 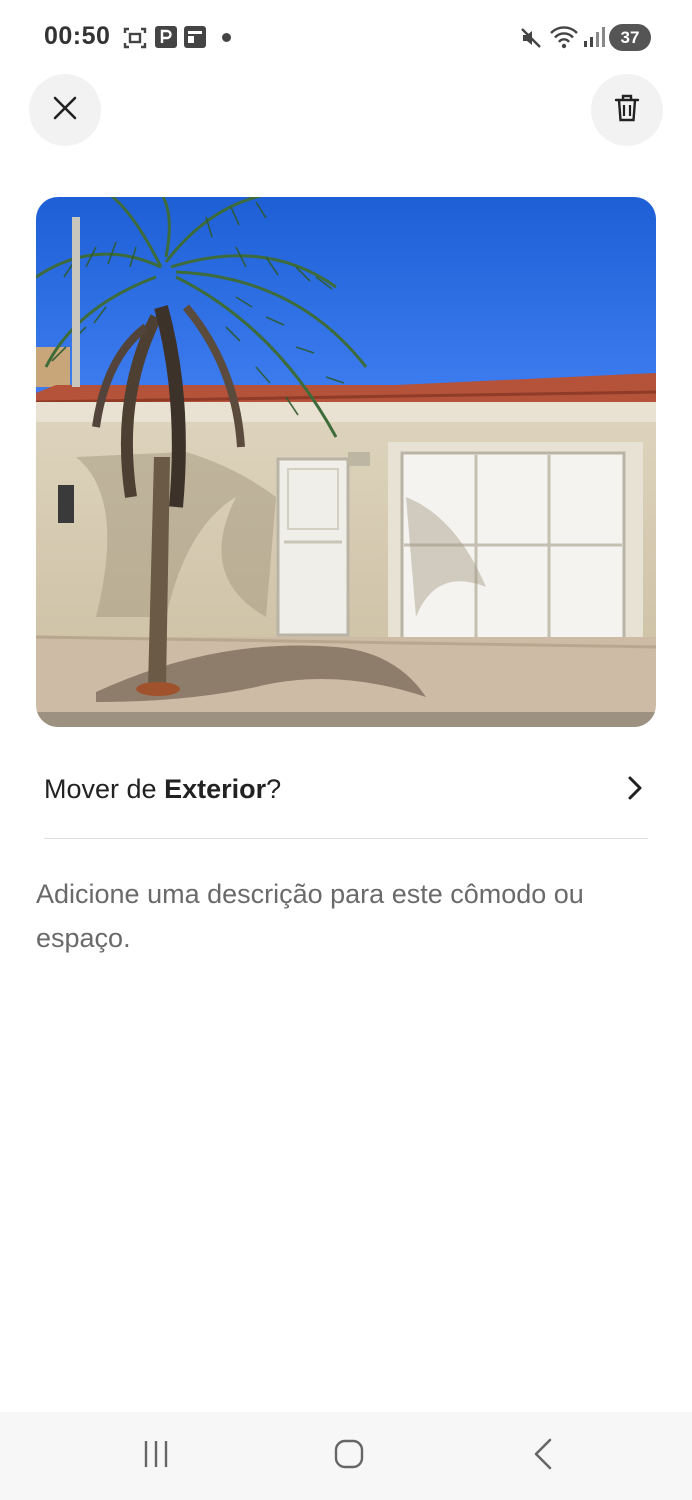 What do you see at coordinates (346, 798) in the screenshot?
I see `move-room-row: Mover de Exterior?` at bounding box center [346, 798].